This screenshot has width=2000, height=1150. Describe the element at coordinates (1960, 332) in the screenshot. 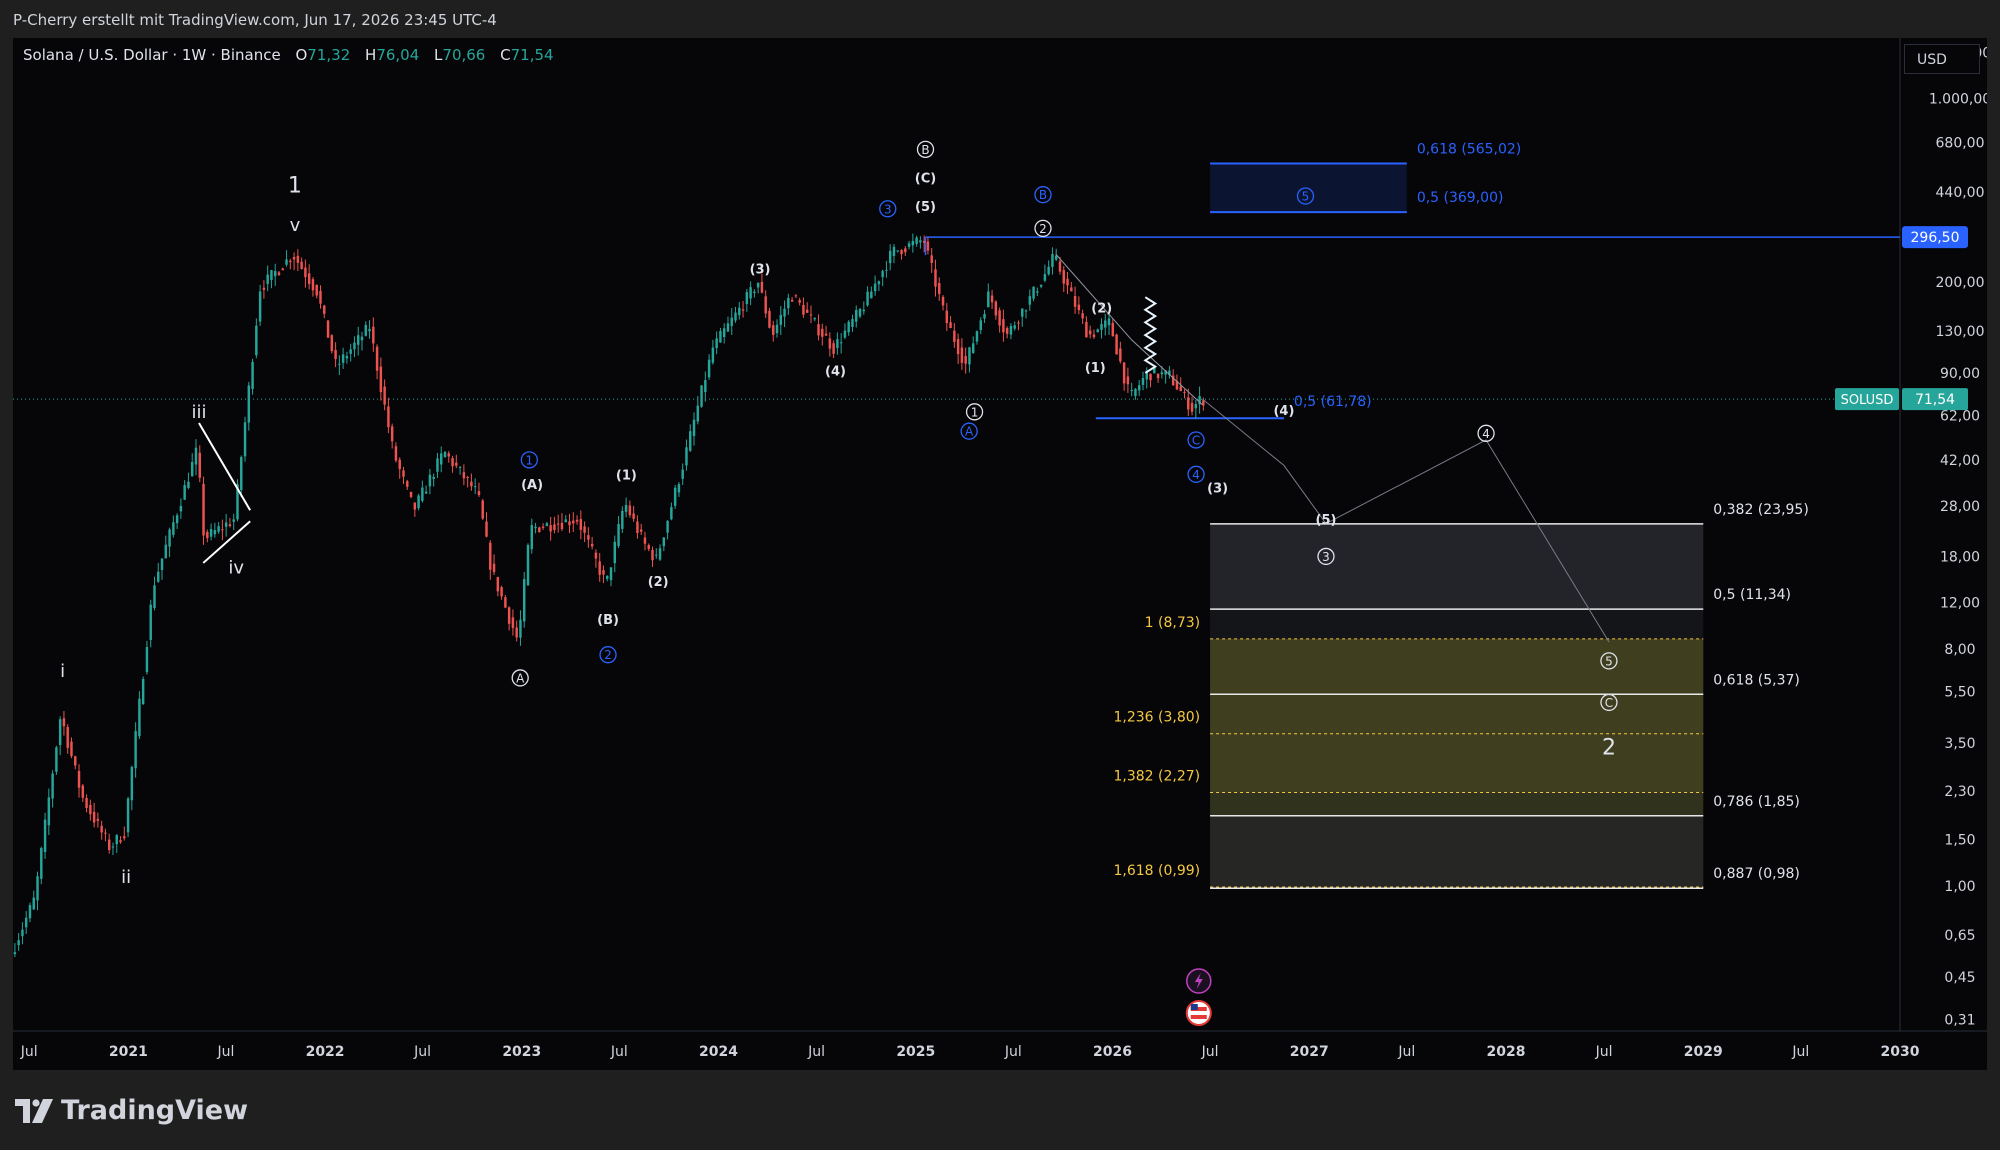

I see `price-axis-label: 130,00` at that location.